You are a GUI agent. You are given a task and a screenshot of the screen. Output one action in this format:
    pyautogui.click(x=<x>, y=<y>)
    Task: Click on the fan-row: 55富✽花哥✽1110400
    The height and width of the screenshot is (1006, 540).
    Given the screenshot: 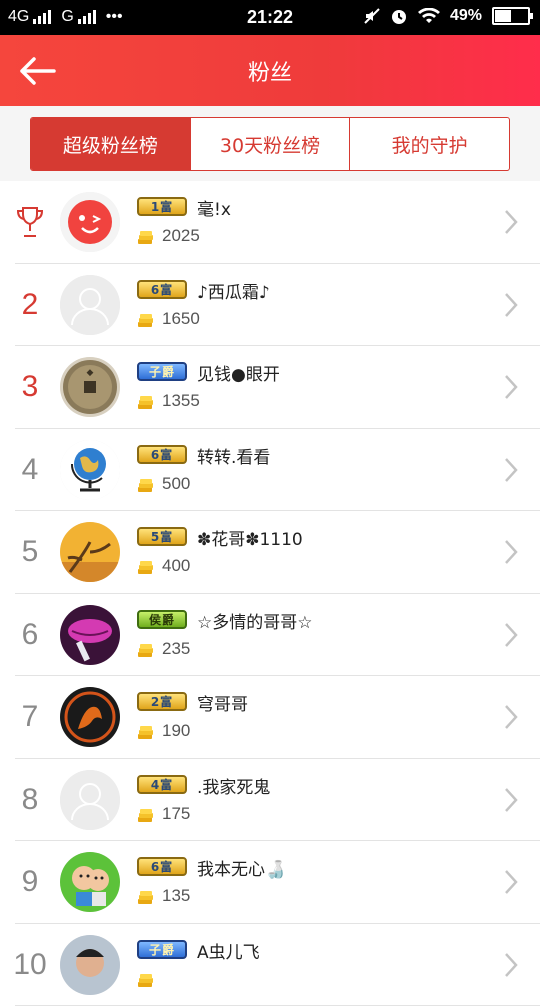 What is the action you would take?
    pyautogui.click(x=277, y=552)
    